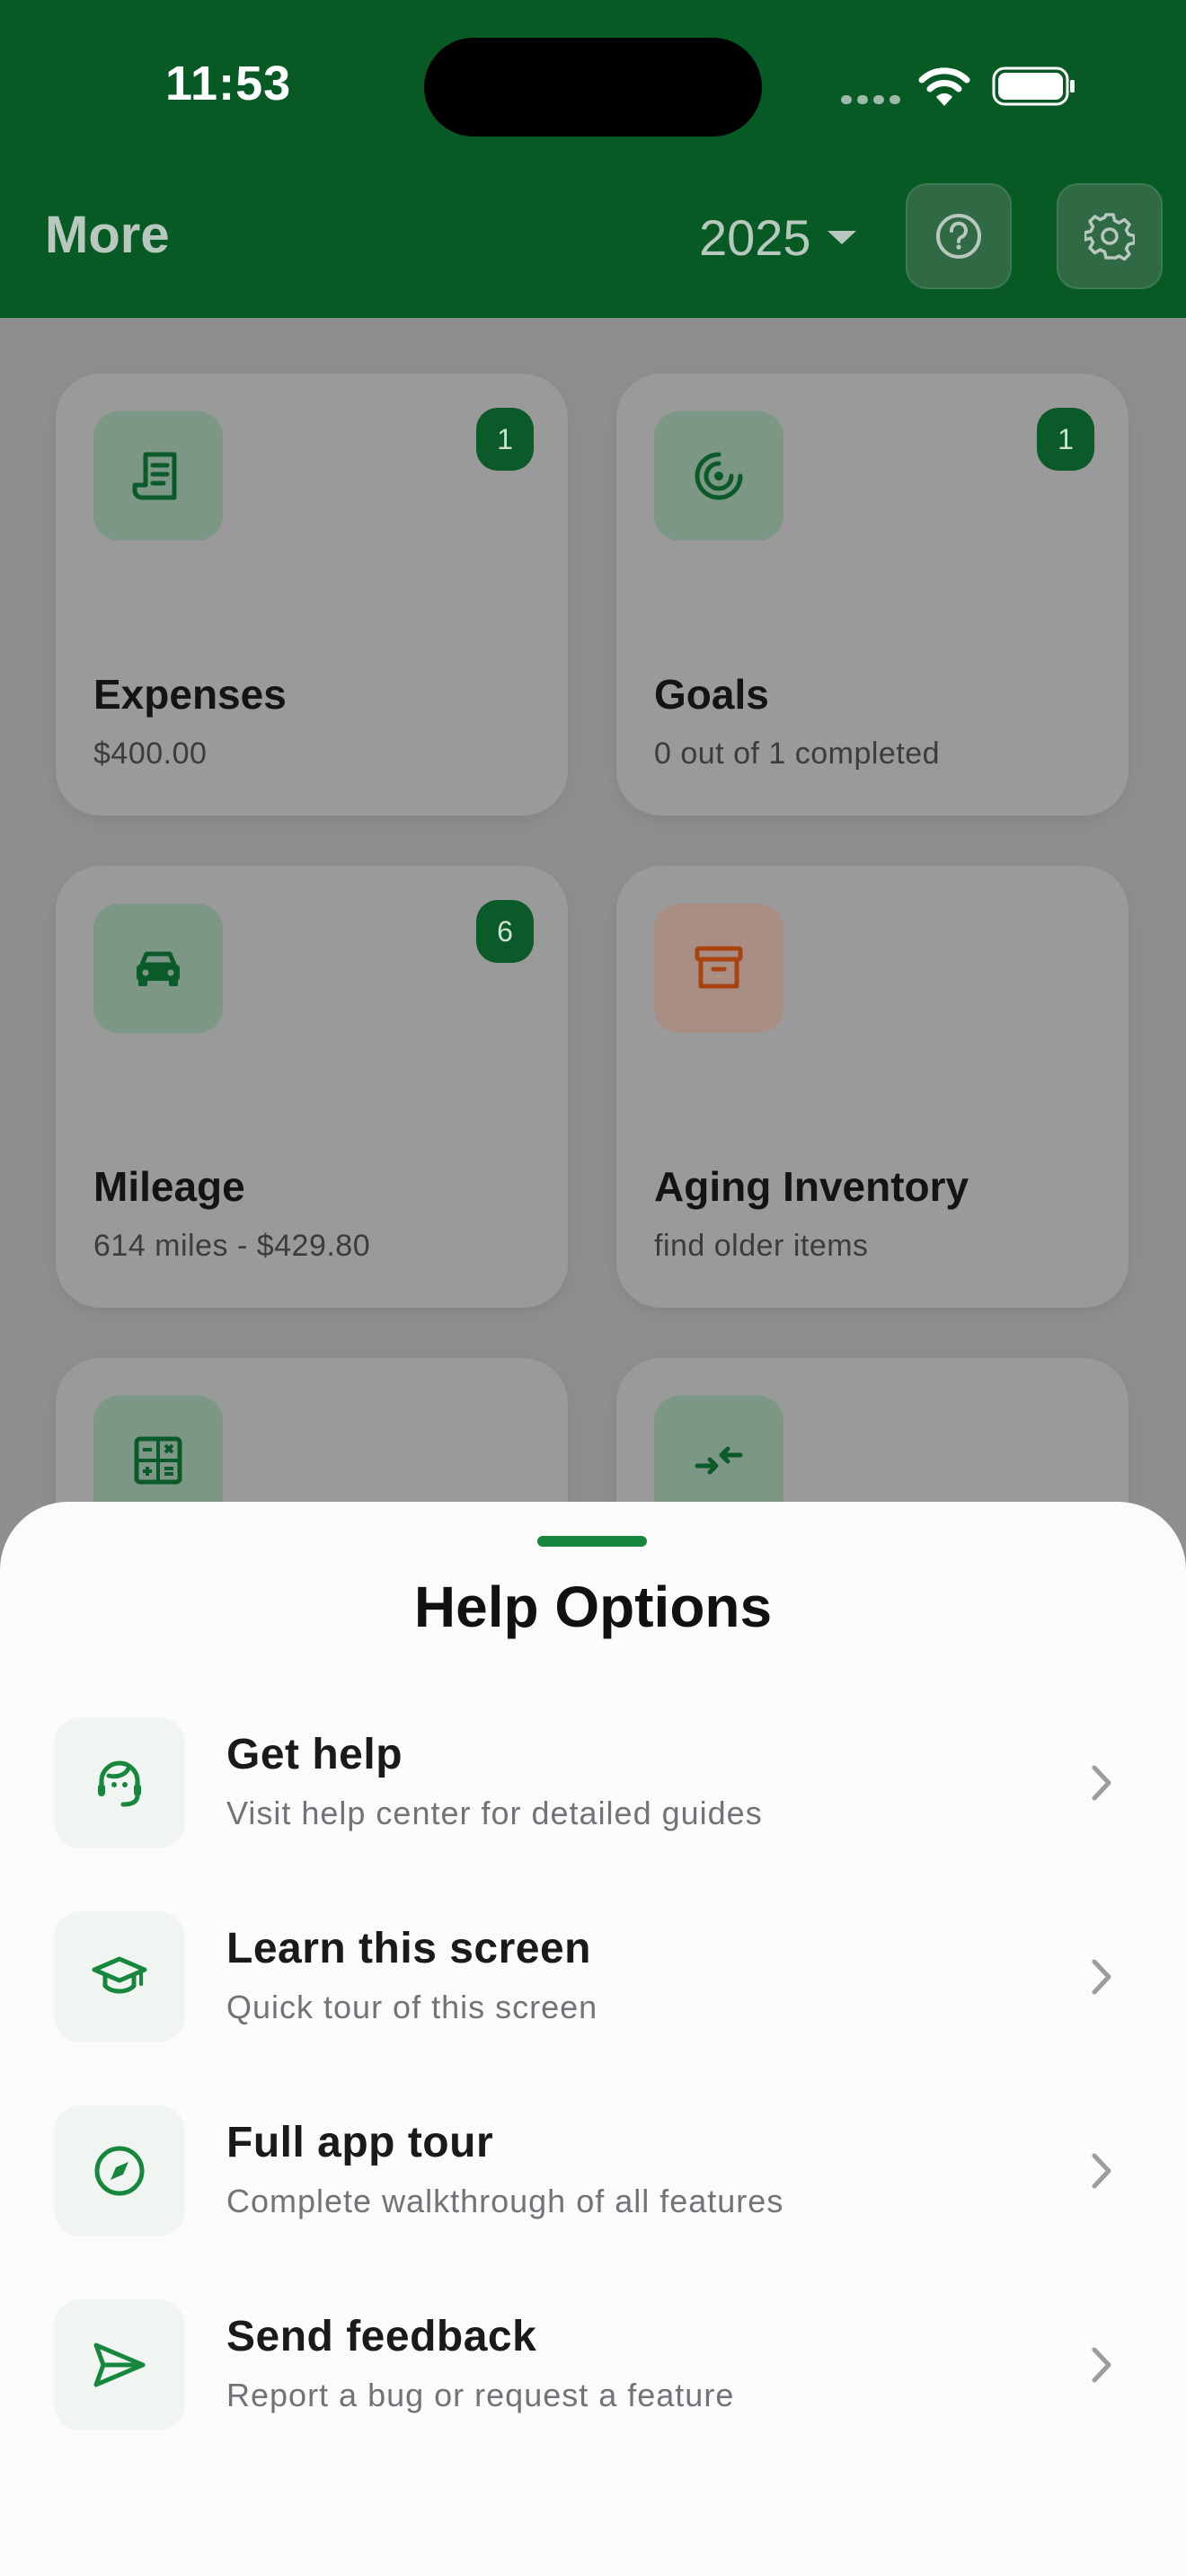  I want to click on mileage-card: 6 Mileage 614 miles - $429.80, so click(312, 1087).